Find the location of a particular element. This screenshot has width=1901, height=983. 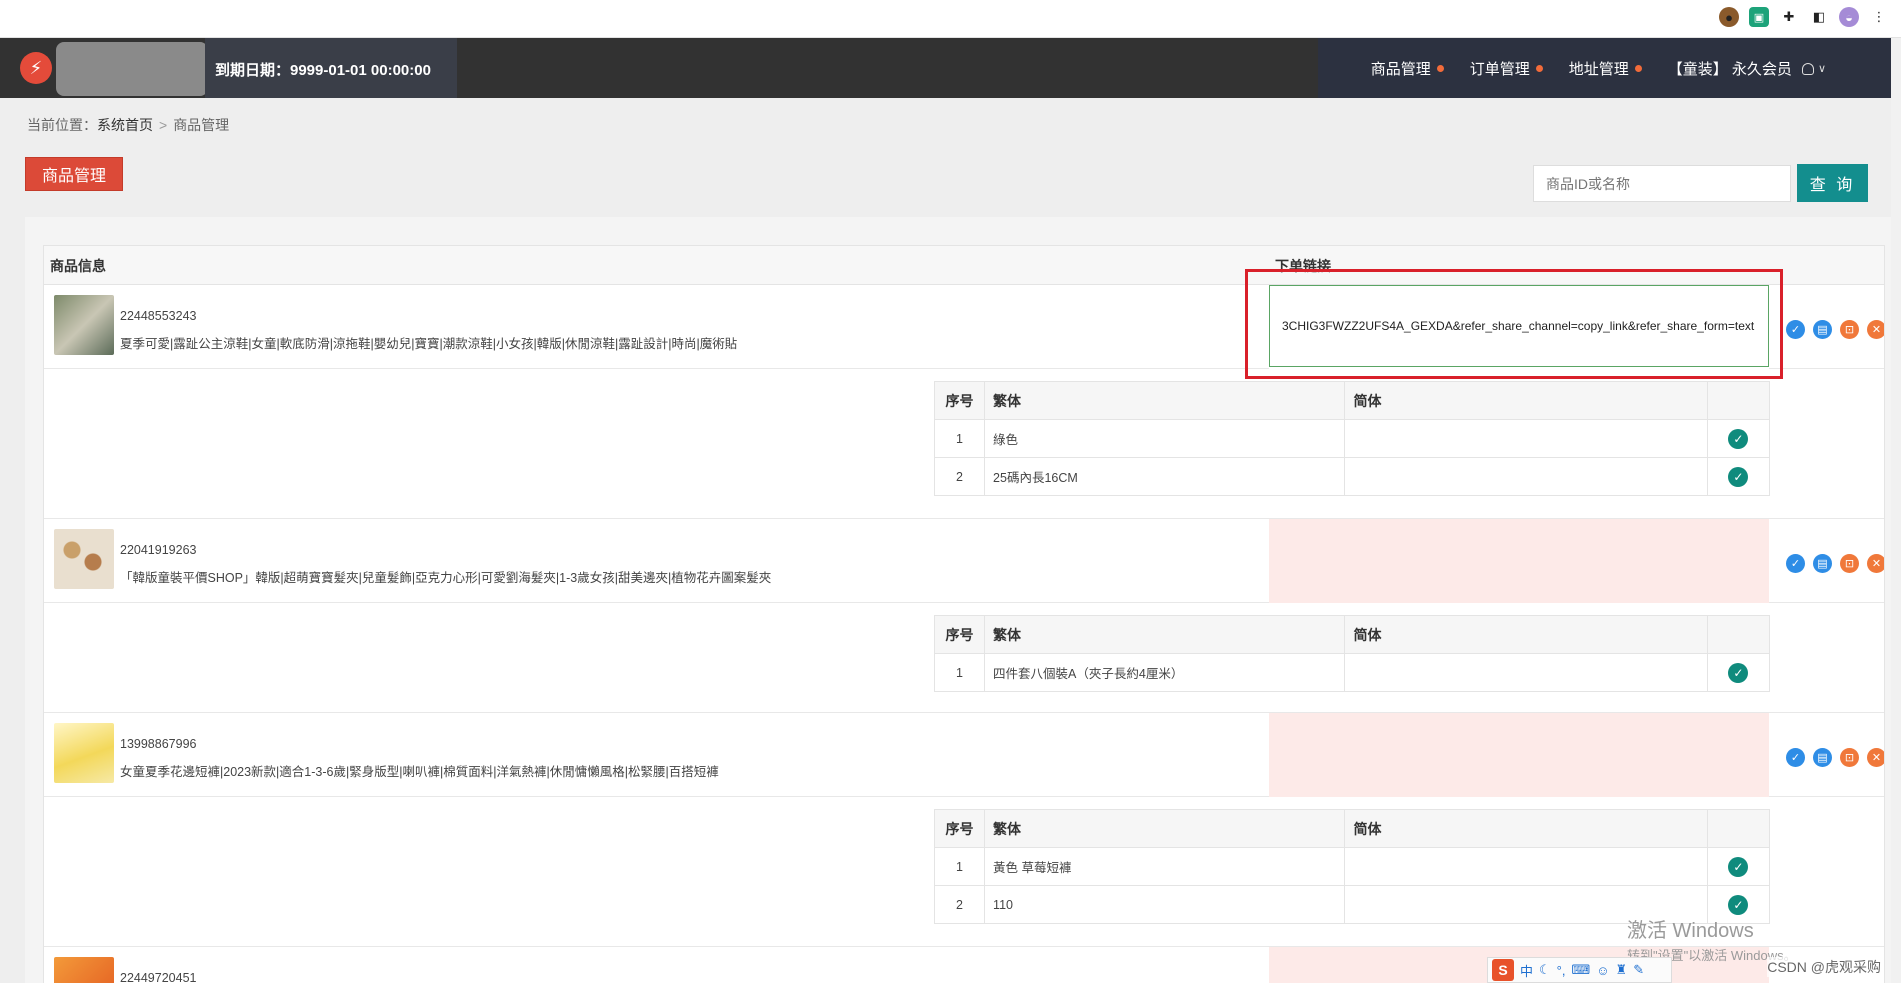

variant-row: 2 25碼內長16CM ✓ is located at coordinates (1352, 476).